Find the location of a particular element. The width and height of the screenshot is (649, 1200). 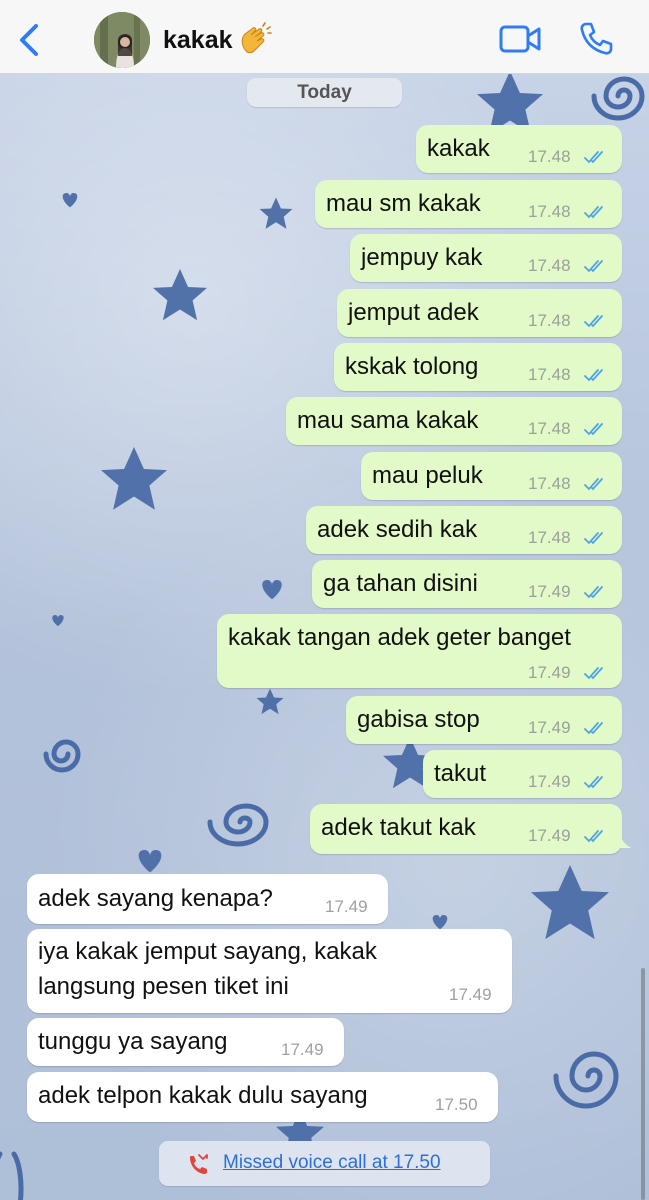

missed-call-notice: Missed voice call at 17.50 is located at coordinates (324, 1163).